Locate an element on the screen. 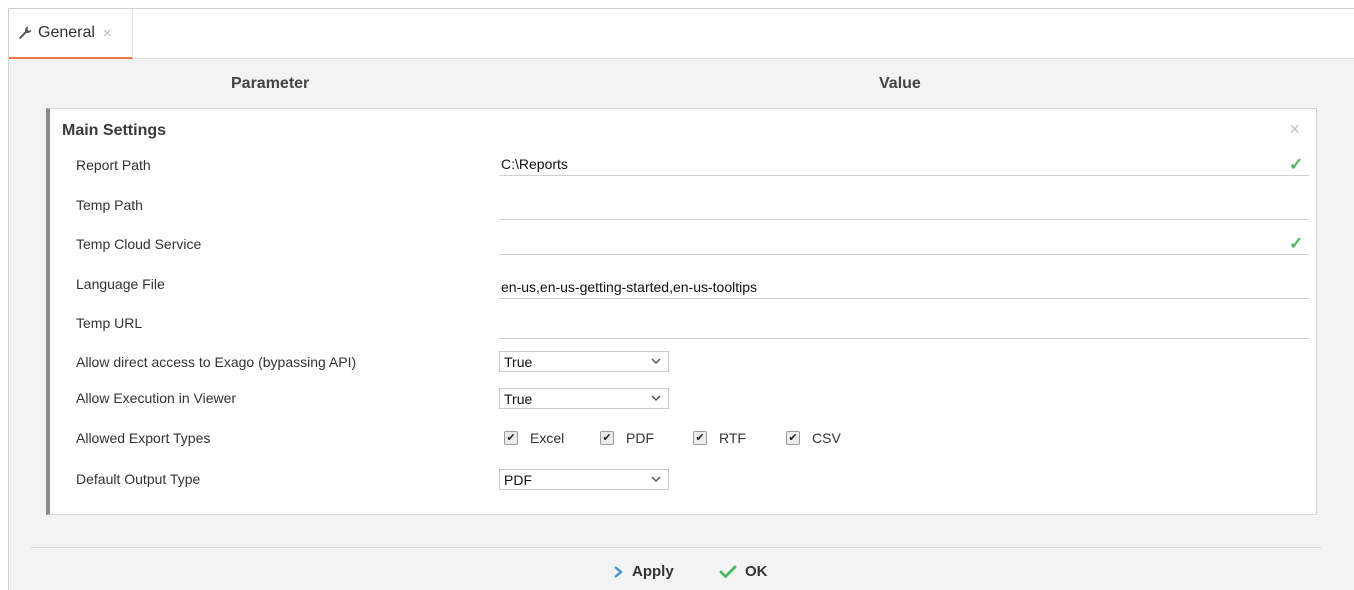  allowed-export-types-label: Allowed Export Types is located at coordinates (143, 438).